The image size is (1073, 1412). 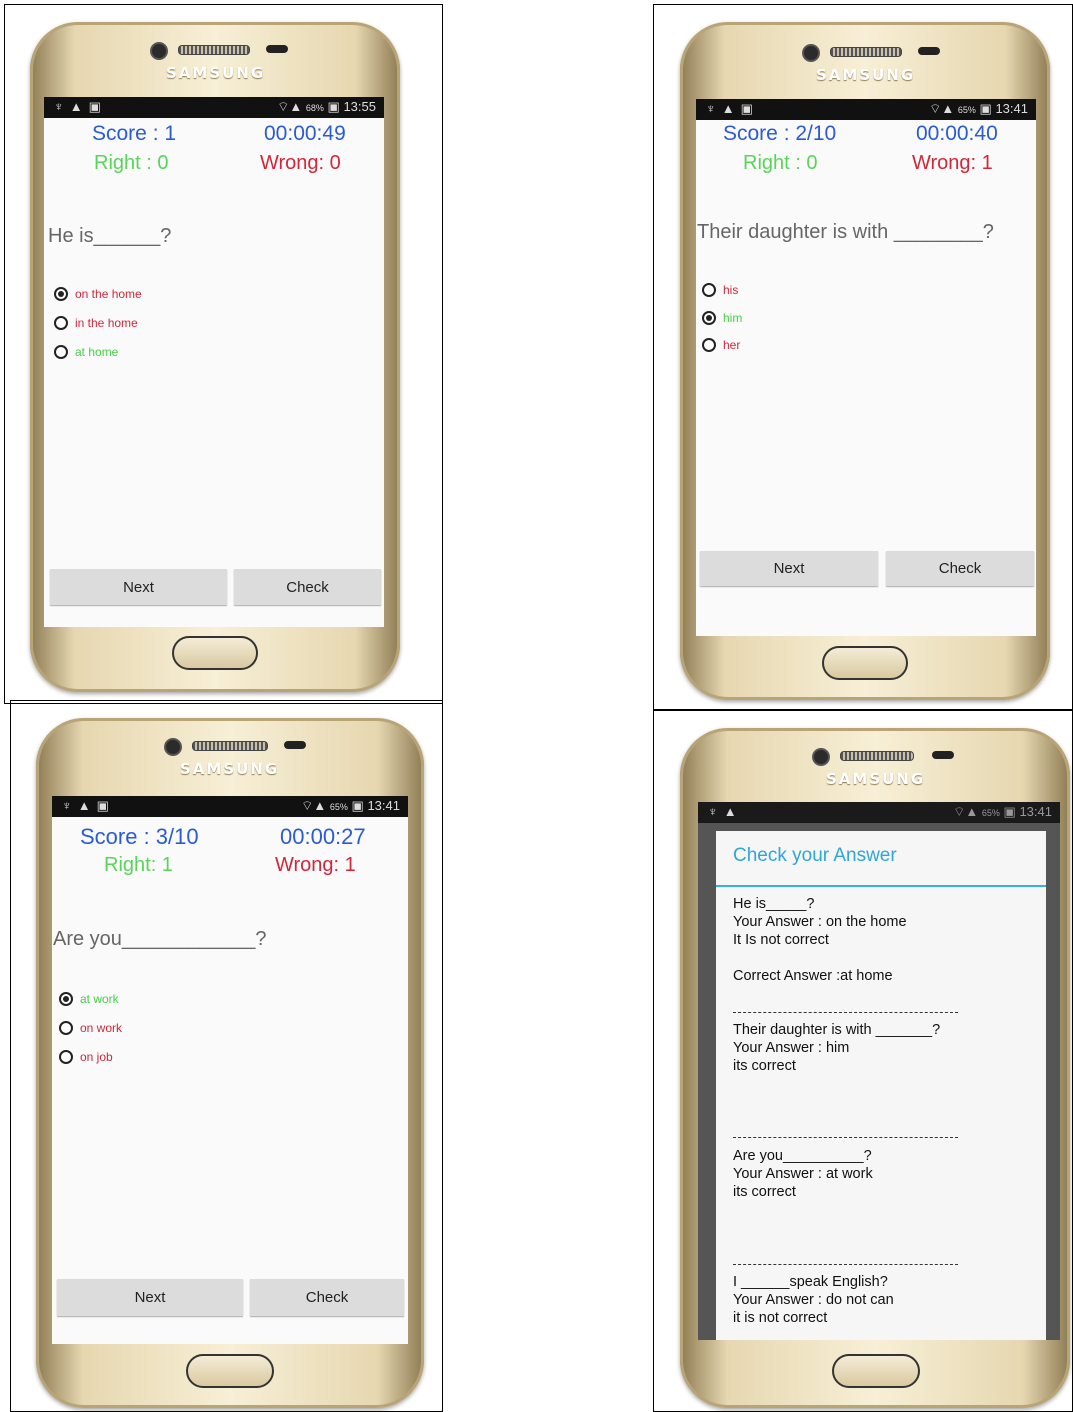 I want to click on option-2: in the home, so click(x=96, y=323).